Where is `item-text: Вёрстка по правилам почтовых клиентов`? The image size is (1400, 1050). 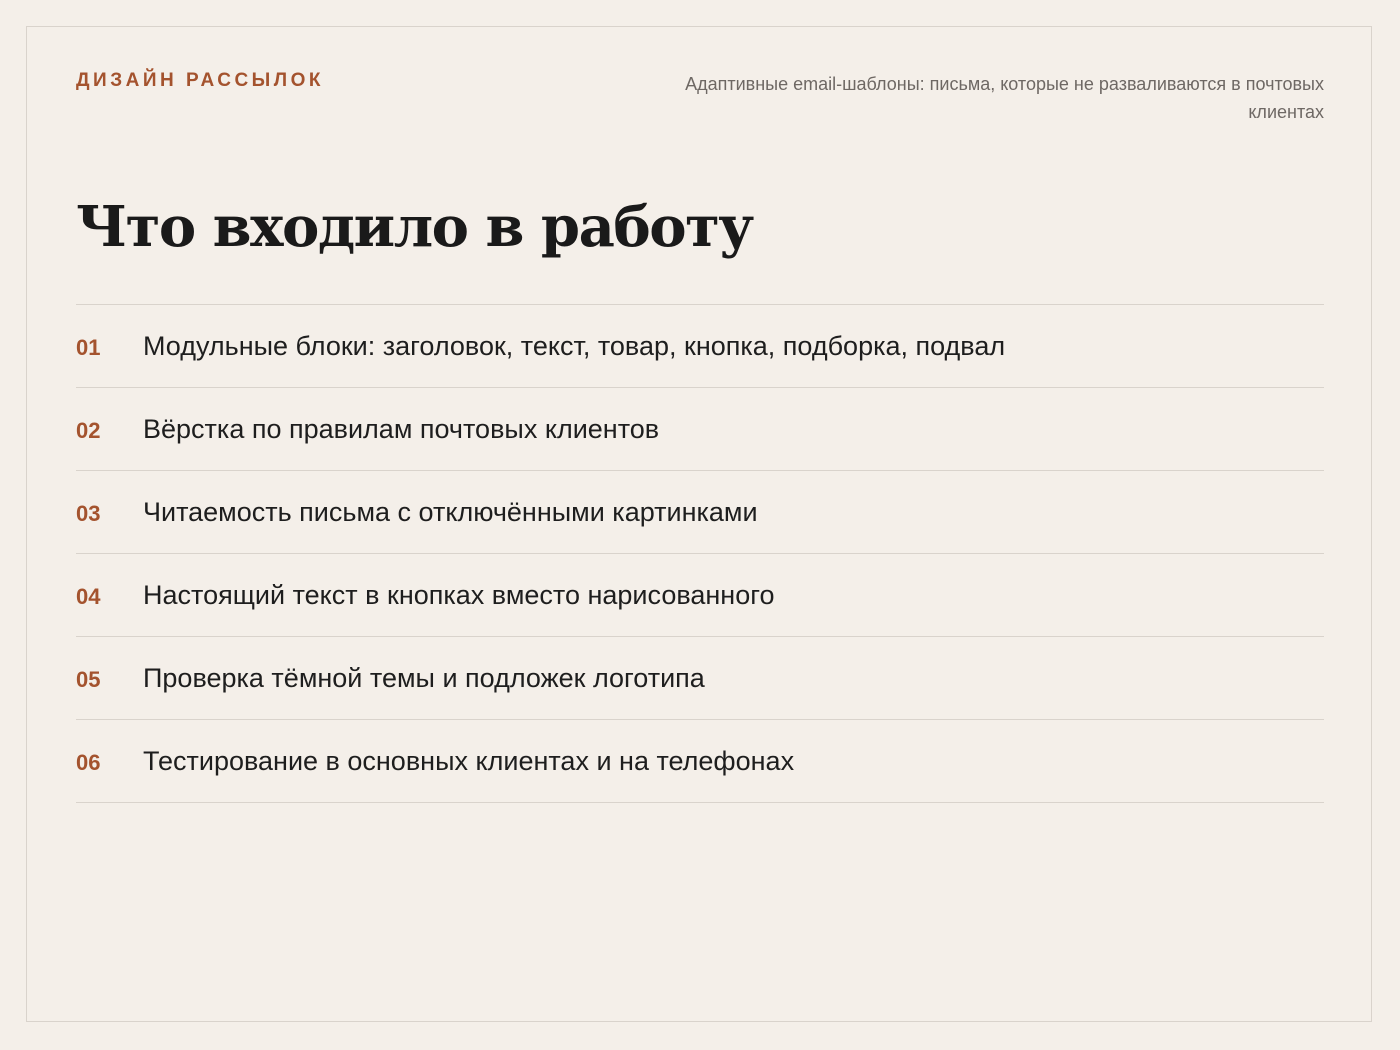
item-text: Вёрстка по правилам почтовых клиентов is located at coordinates (401, 428).